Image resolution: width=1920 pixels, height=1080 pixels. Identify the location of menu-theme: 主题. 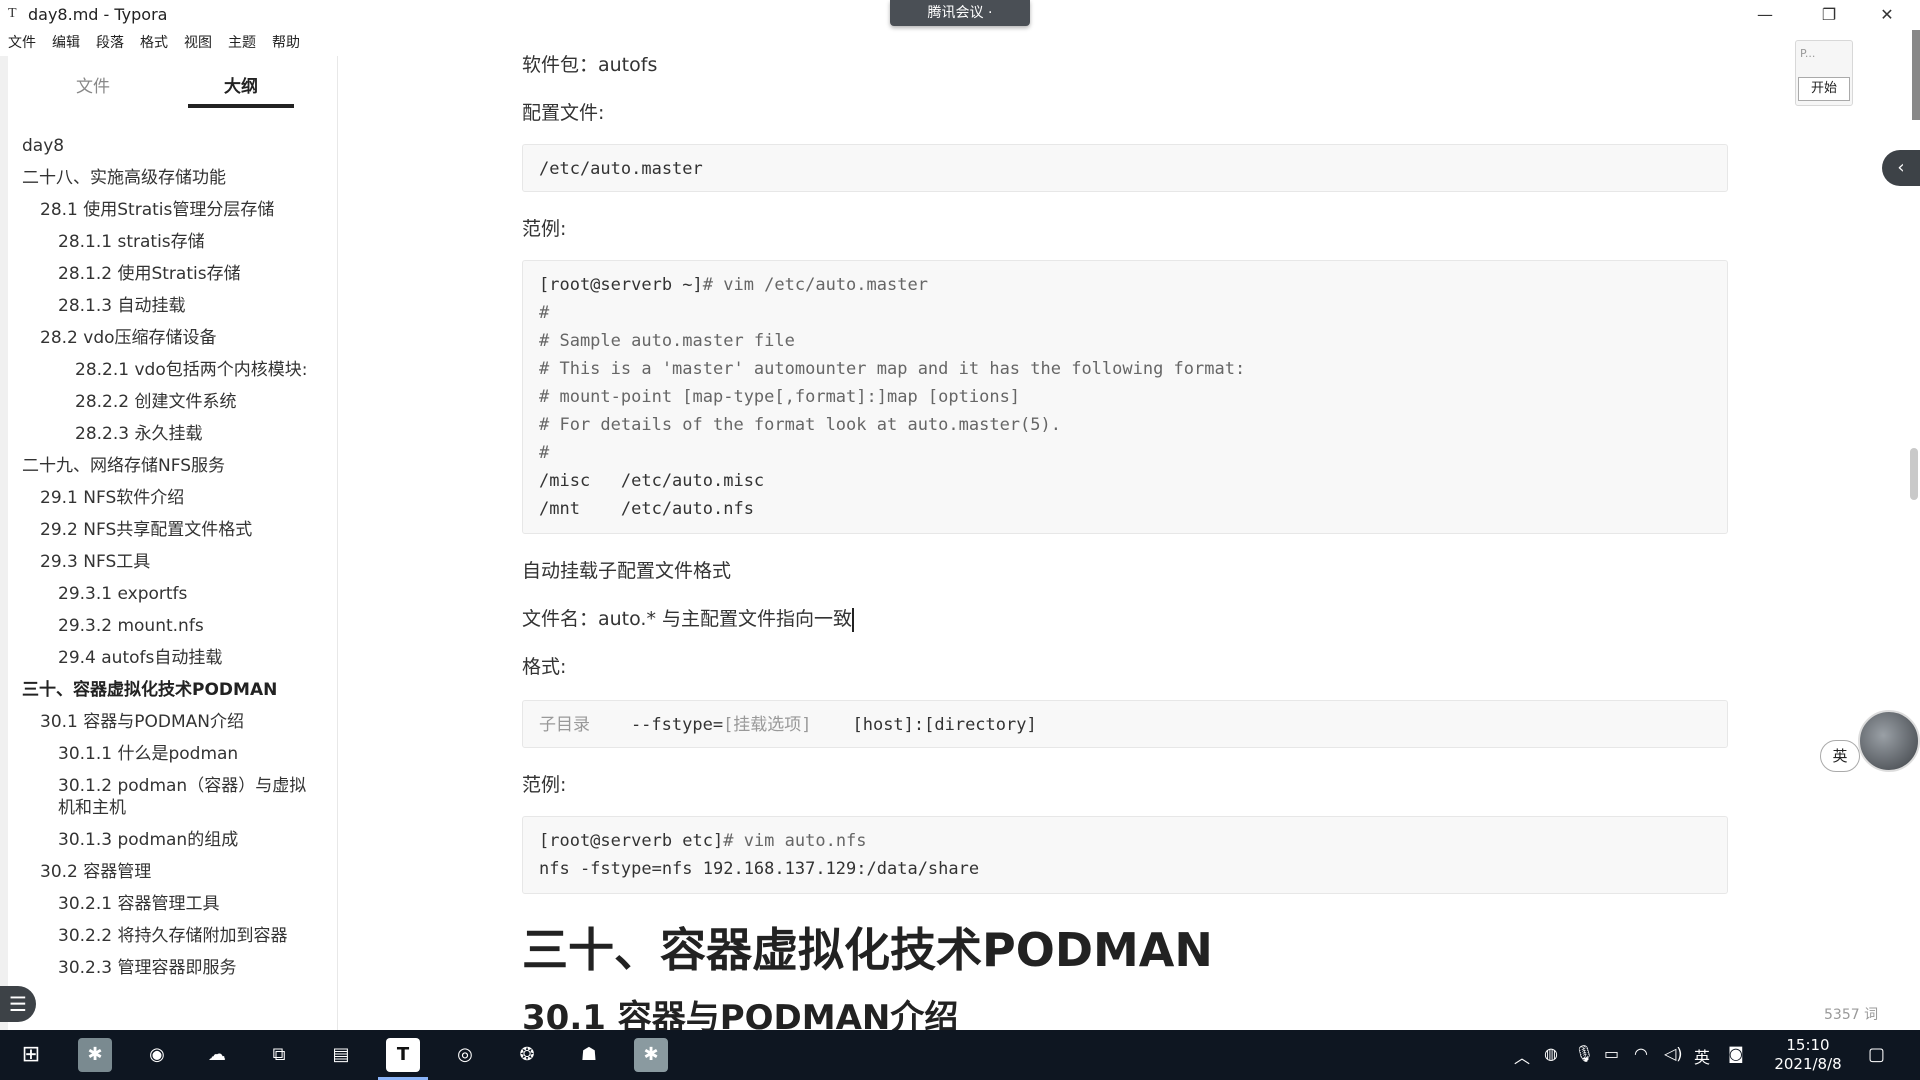
(242, 43).